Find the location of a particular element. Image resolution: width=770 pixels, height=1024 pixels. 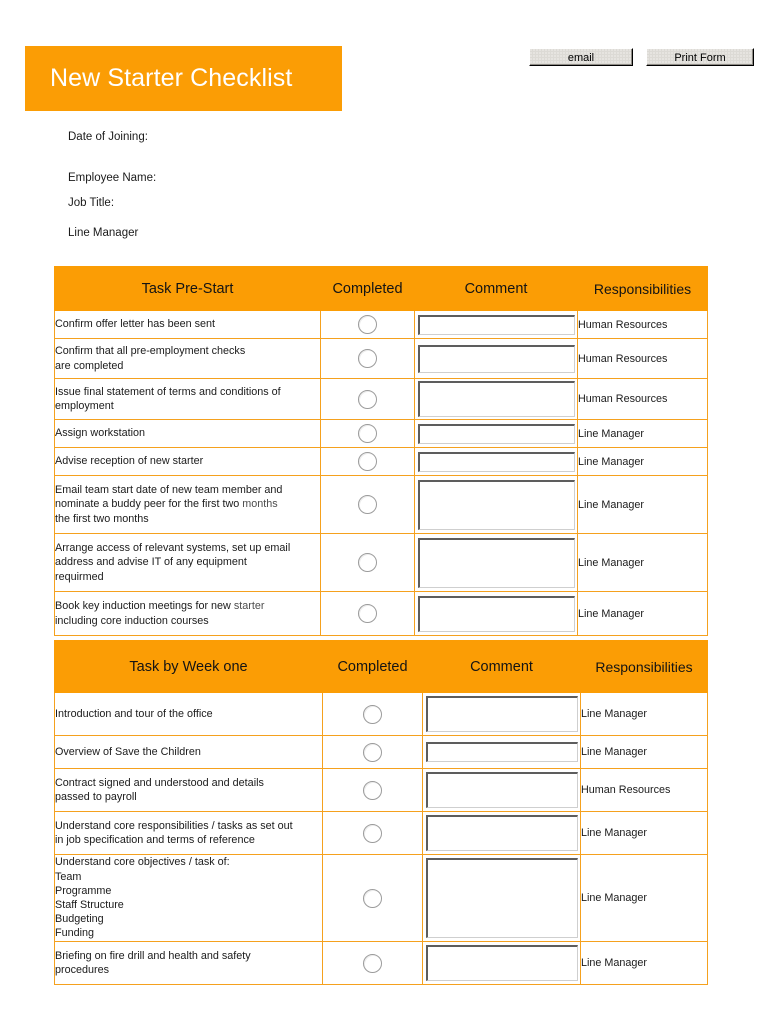

form-toolbar: email Print Form is located at coordinates (641, 57).